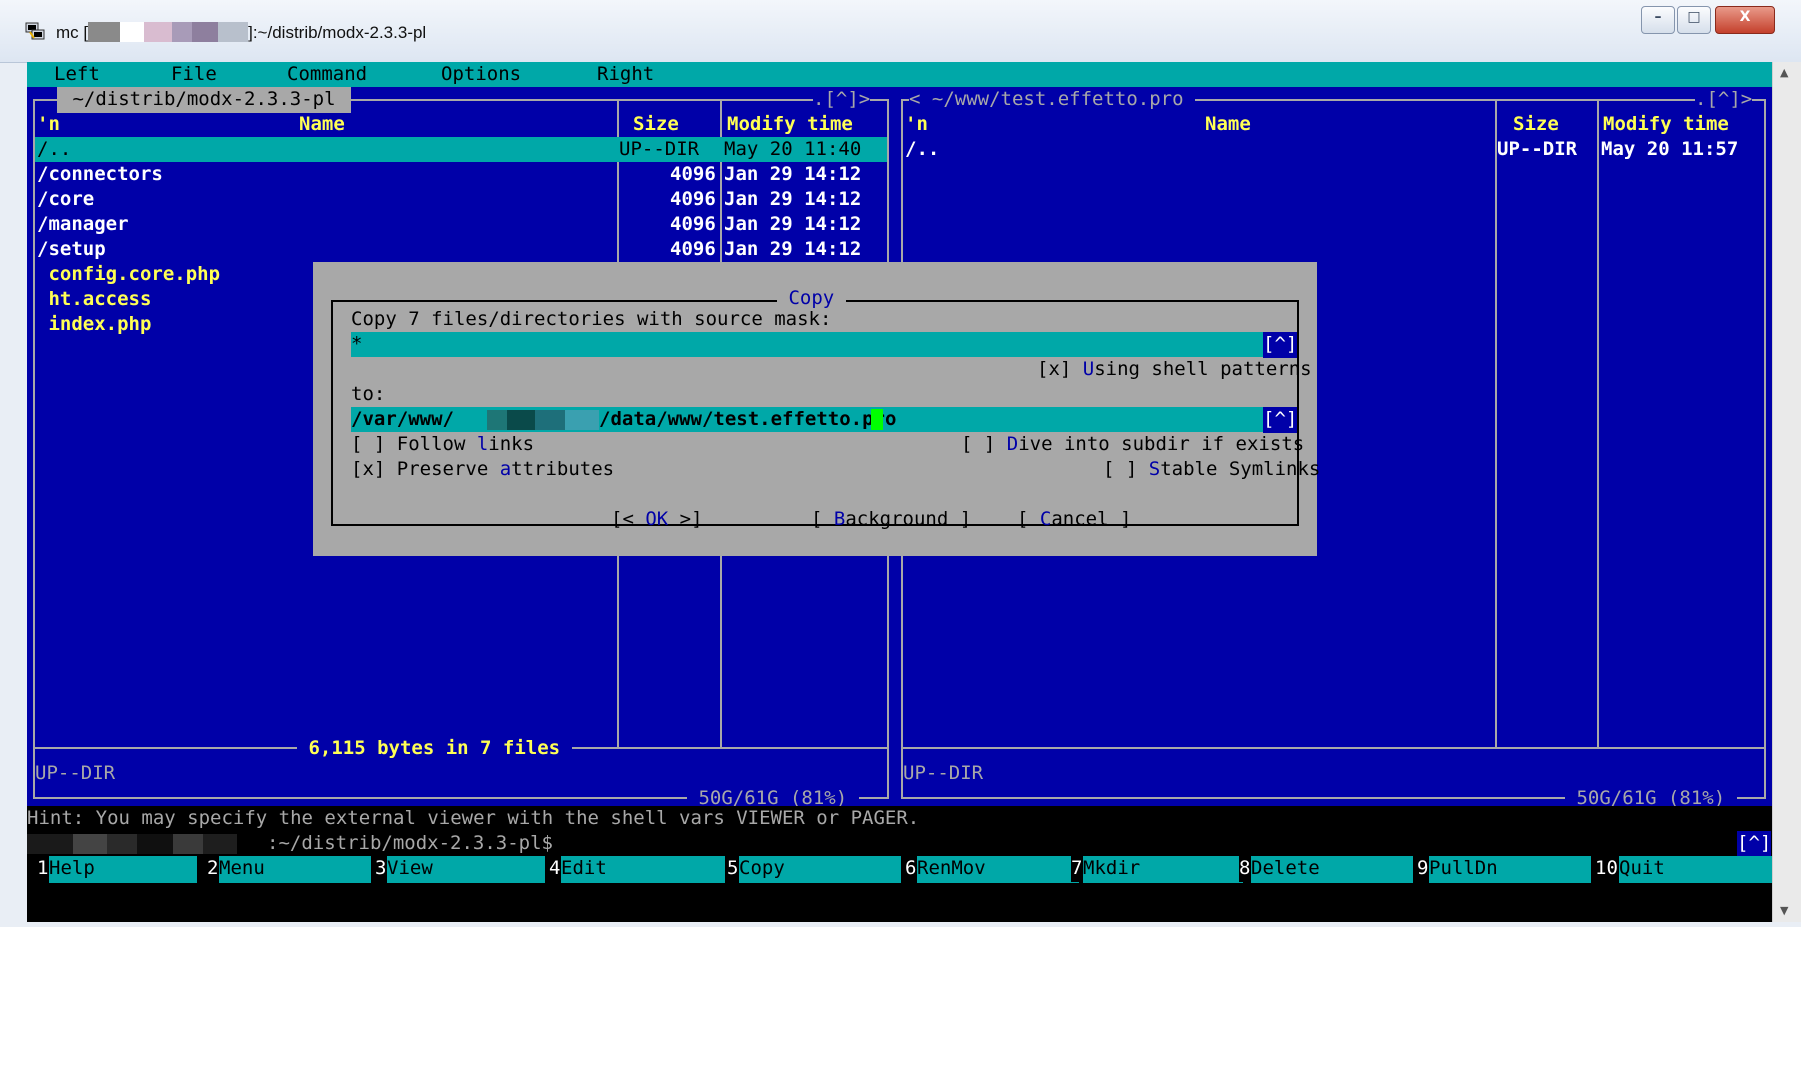 The image size is (1801, 1086). Describe the element at coordinates (288, 869) in the screenshot. I see `fkey-menu: 2 Menu` at that location.